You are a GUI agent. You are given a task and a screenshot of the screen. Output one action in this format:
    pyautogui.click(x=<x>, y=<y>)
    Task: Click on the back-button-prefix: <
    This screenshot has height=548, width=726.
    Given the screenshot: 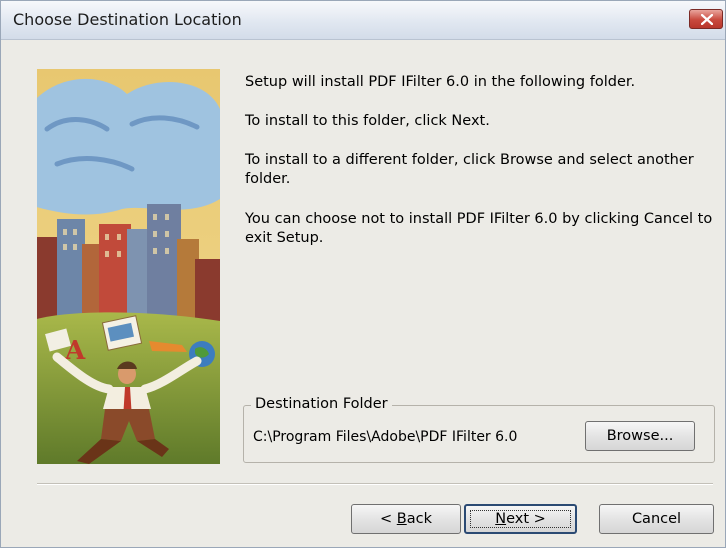 What is the action you would take?
    pyautogui.click(x=388, y=519)
    